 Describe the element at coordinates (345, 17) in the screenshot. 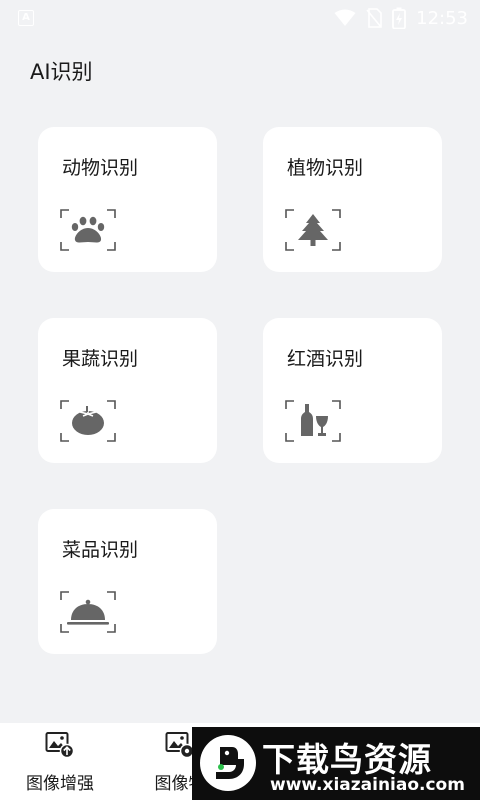

I see `wifi-icon` at that location.